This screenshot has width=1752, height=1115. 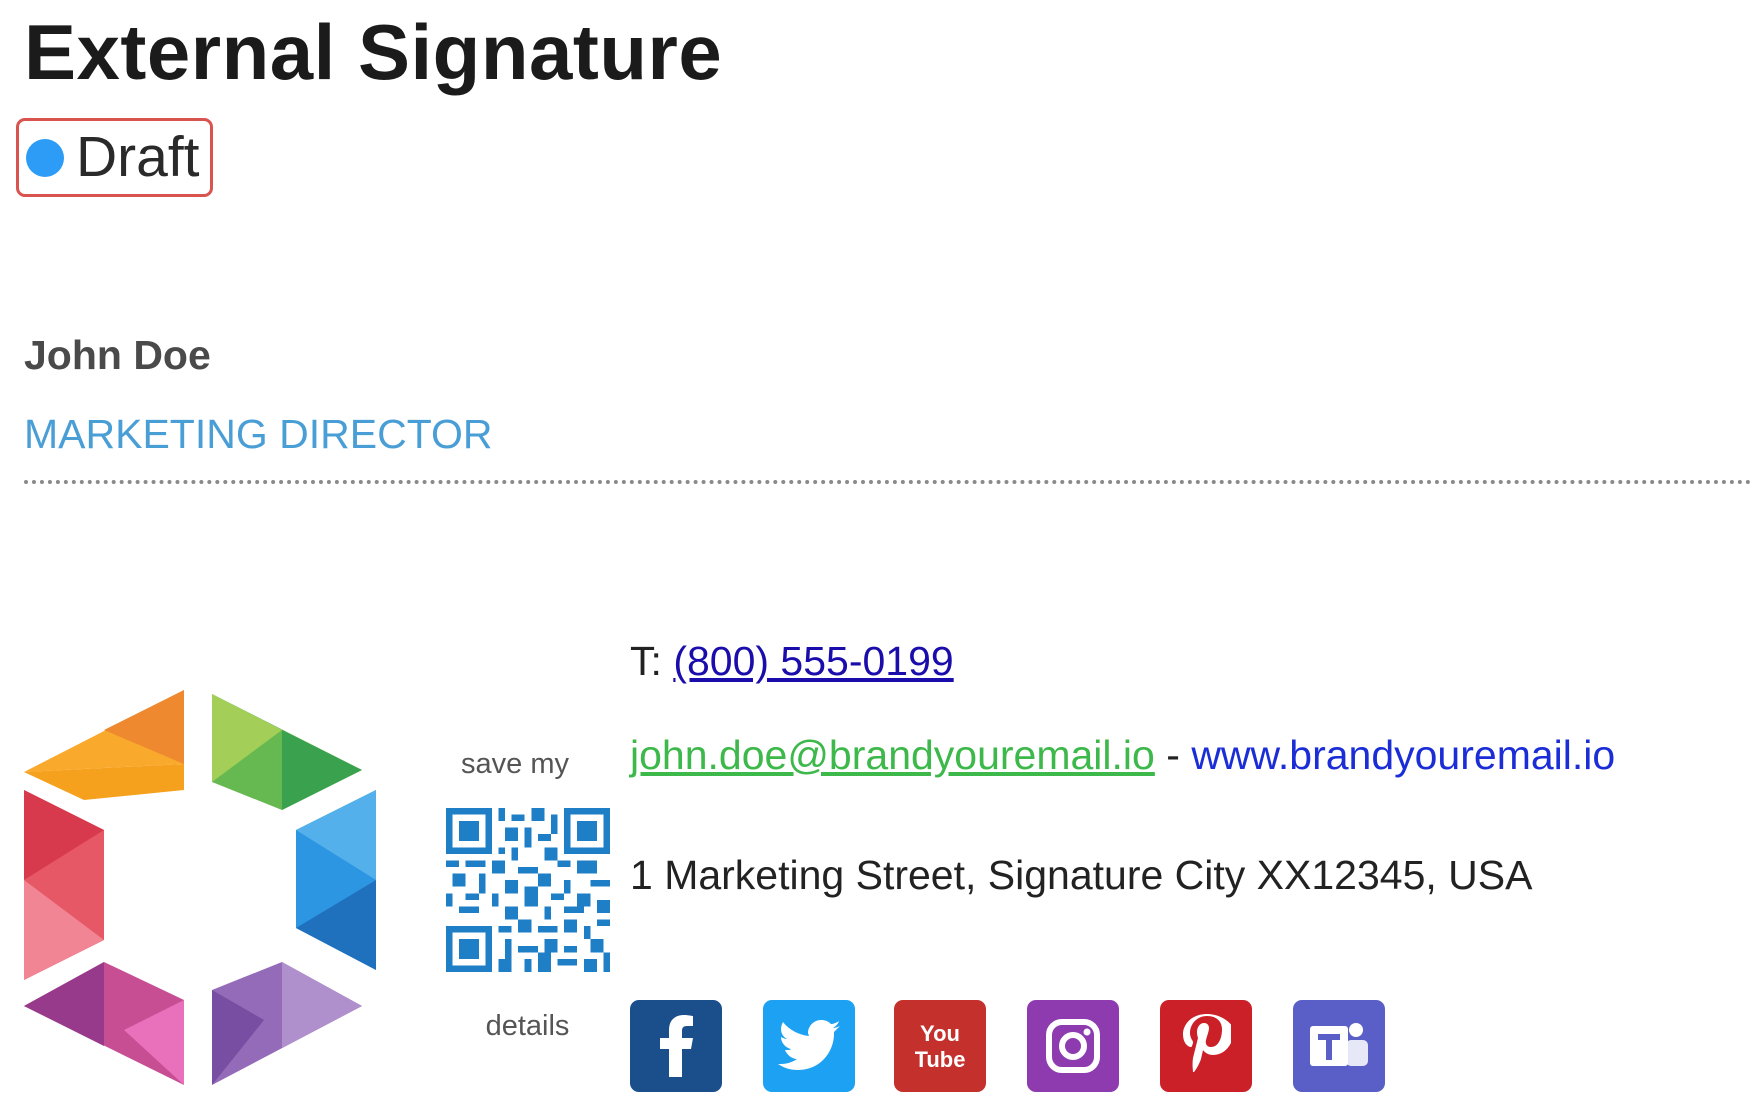 What do you see at coordinates (940, 1033) in the screenshot?
I see `svg-text: You` at bounding box center [940, 1033].